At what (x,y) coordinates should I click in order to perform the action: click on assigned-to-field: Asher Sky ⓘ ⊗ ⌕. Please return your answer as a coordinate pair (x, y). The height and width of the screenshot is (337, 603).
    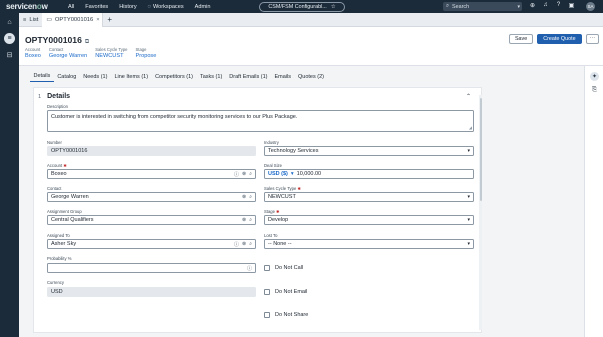
    Looking at the image, I should click on (151, 244).